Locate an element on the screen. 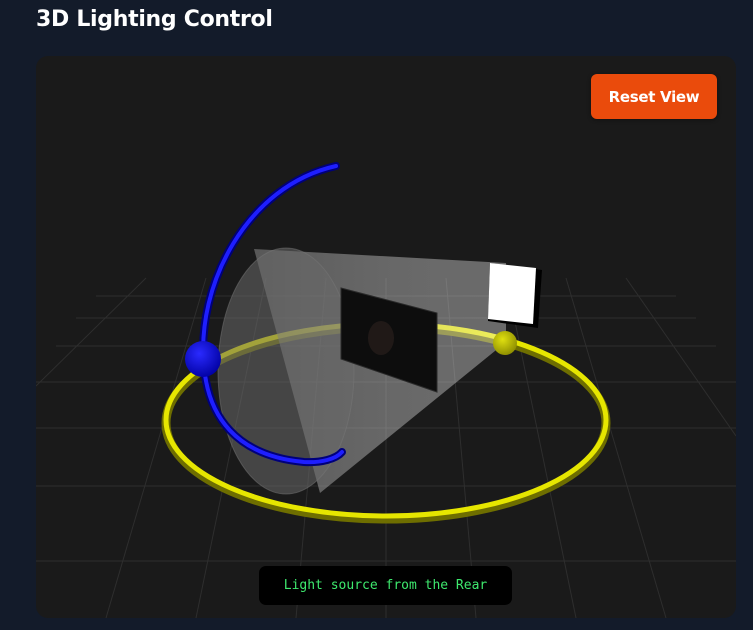 This screenshot has height=630, width=753. reset-view-button: Reset View is located at coordinates (654, 96).